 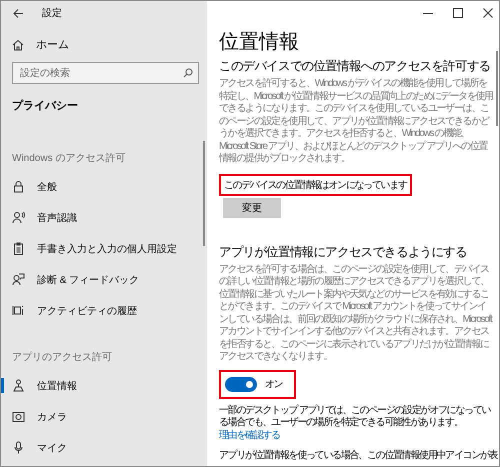 I want to click on section-heading: アプリが位置情報にアクセスできるようにする, so click(x=343, y=252).